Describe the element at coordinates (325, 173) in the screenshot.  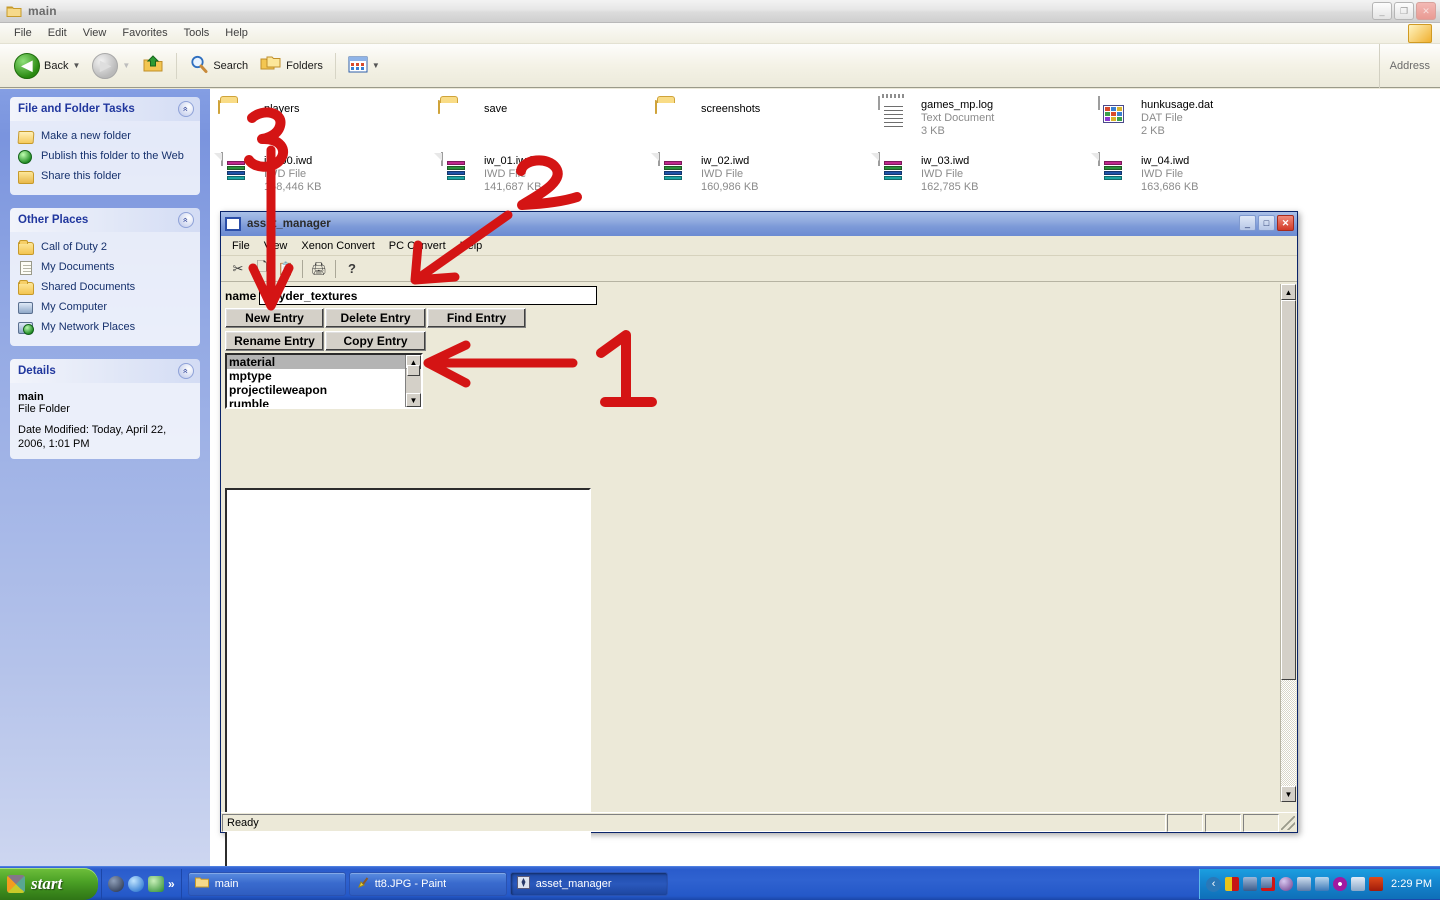
I see `file-item-iw-00: iw_00.iwd IWD File 158,446 KB` at that location.